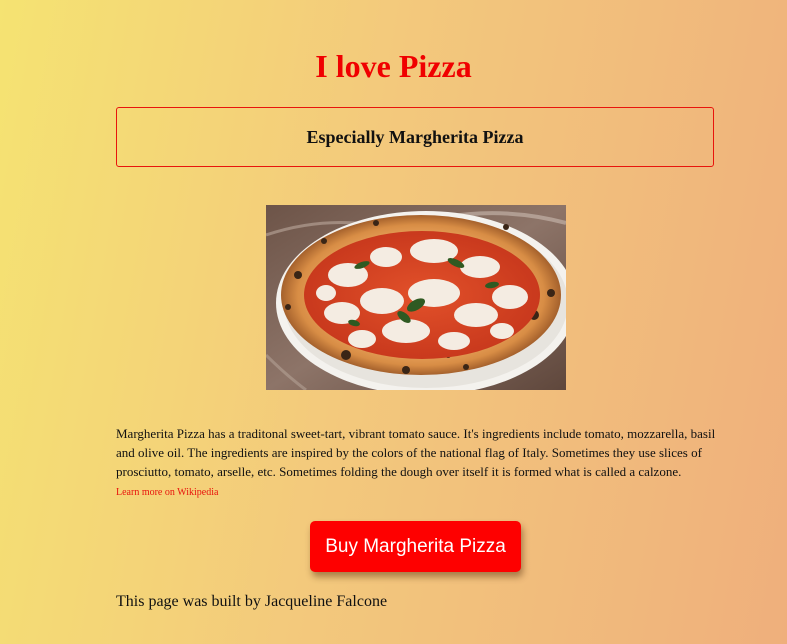 The height and width of the screenshot is (644, 787). What do you see at coordinates (416, 297) in the screenshot?
I see `pizza-image` at bounding box center [416, 297].